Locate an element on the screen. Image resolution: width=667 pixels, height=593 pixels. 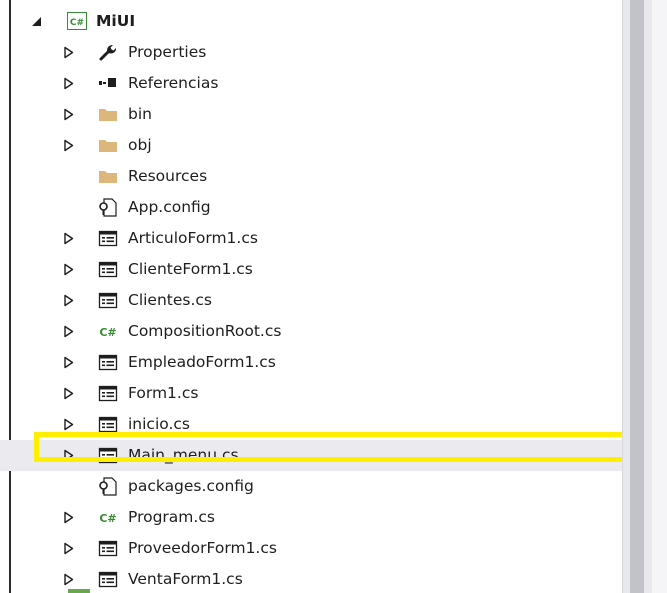
tree-item: Form1.cs is located at coordinates (311, 393).